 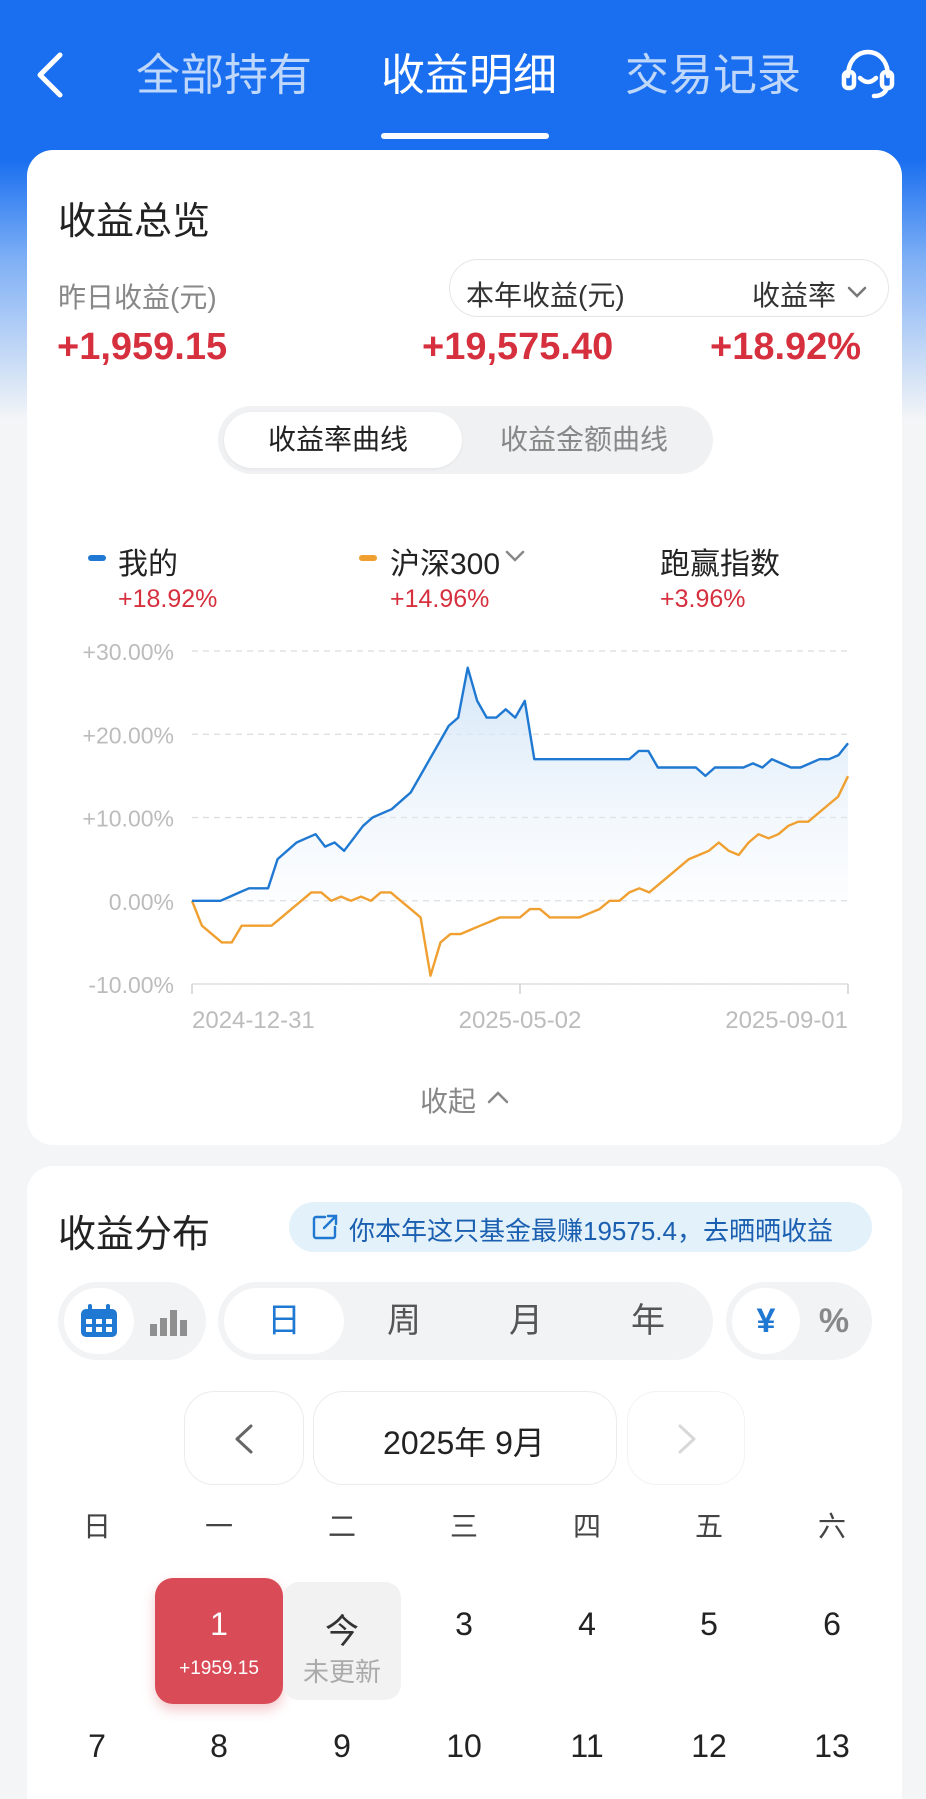 What do you see at coordinates (325, 1227) in the screenshot?
I see `share-icon` at bounding box center [325, 1227].